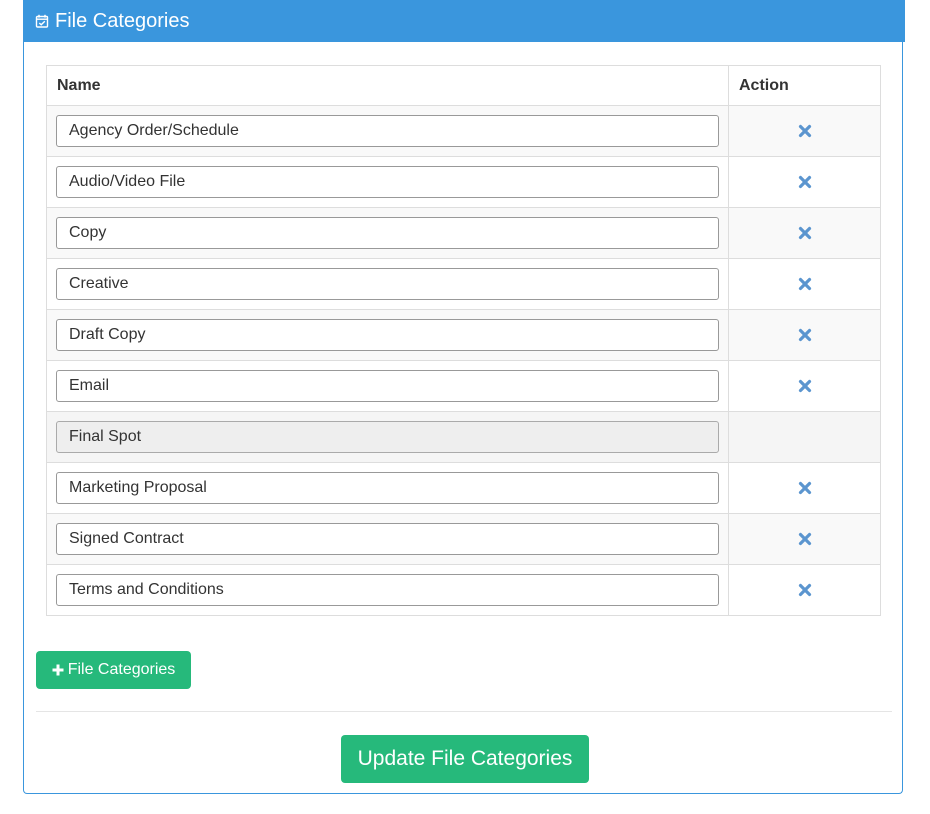 The width and height of the screenshot is (930, 814). Describe the element at coordinates (122, 20) in the screenshot. I see `panel-title: File Categories` at that location.